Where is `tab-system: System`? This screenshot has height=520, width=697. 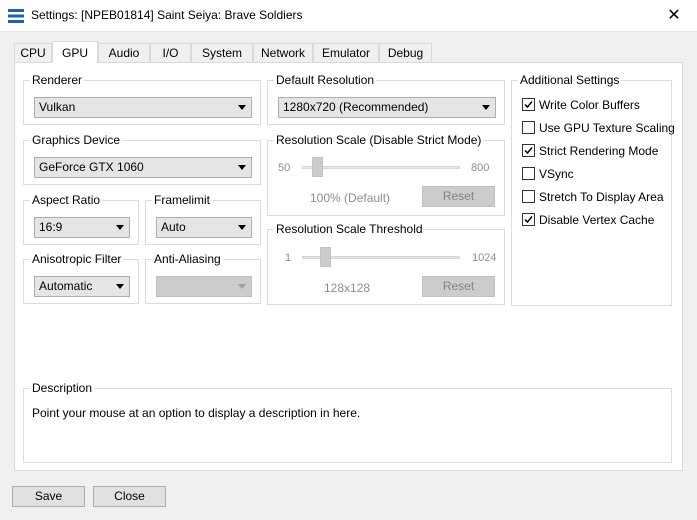
tab-system: System is located at coordinates (222, 52).